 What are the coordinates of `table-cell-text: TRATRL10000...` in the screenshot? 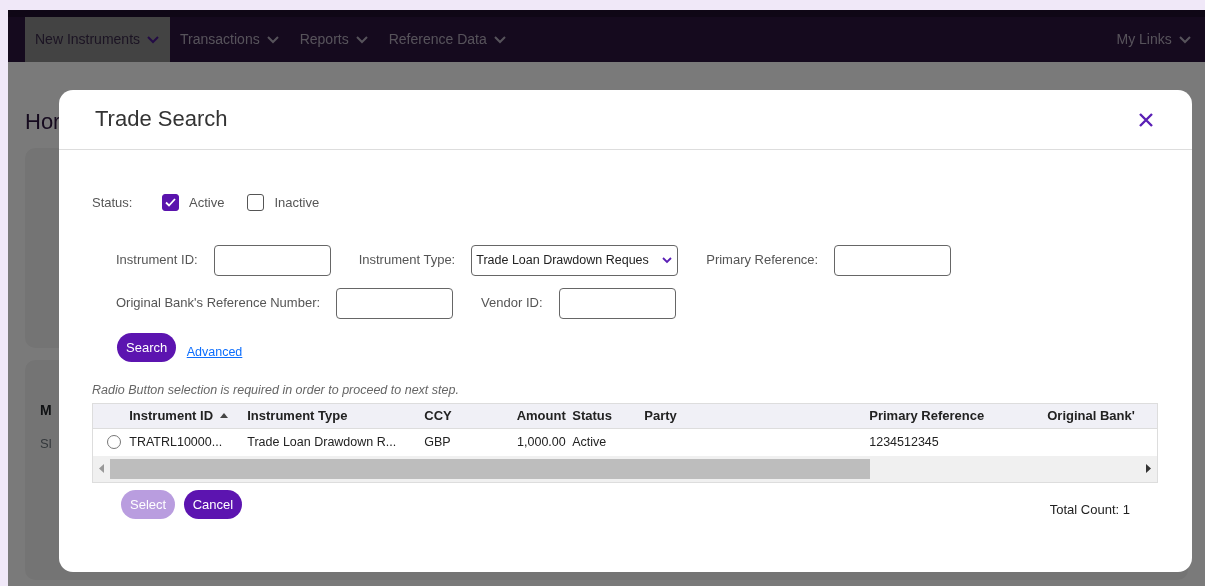 It's located at (176, 442).